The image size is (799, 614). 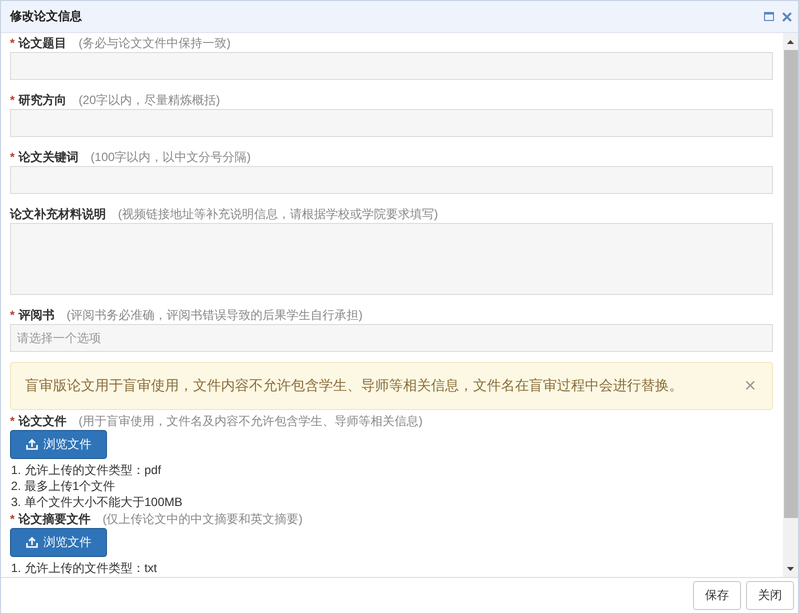 What do you see at coordinates (48, 157) in the screenshot?
I see `field-label: 论文关键词` at bounding box center [48, 157].